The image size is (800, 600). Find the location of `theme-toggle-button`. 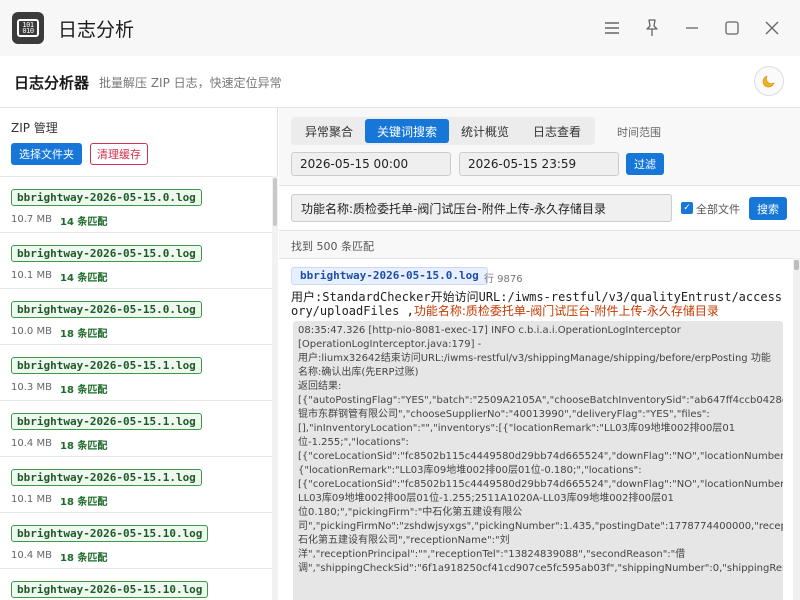

theme-toggle-button is located at coordinates (769, 81).